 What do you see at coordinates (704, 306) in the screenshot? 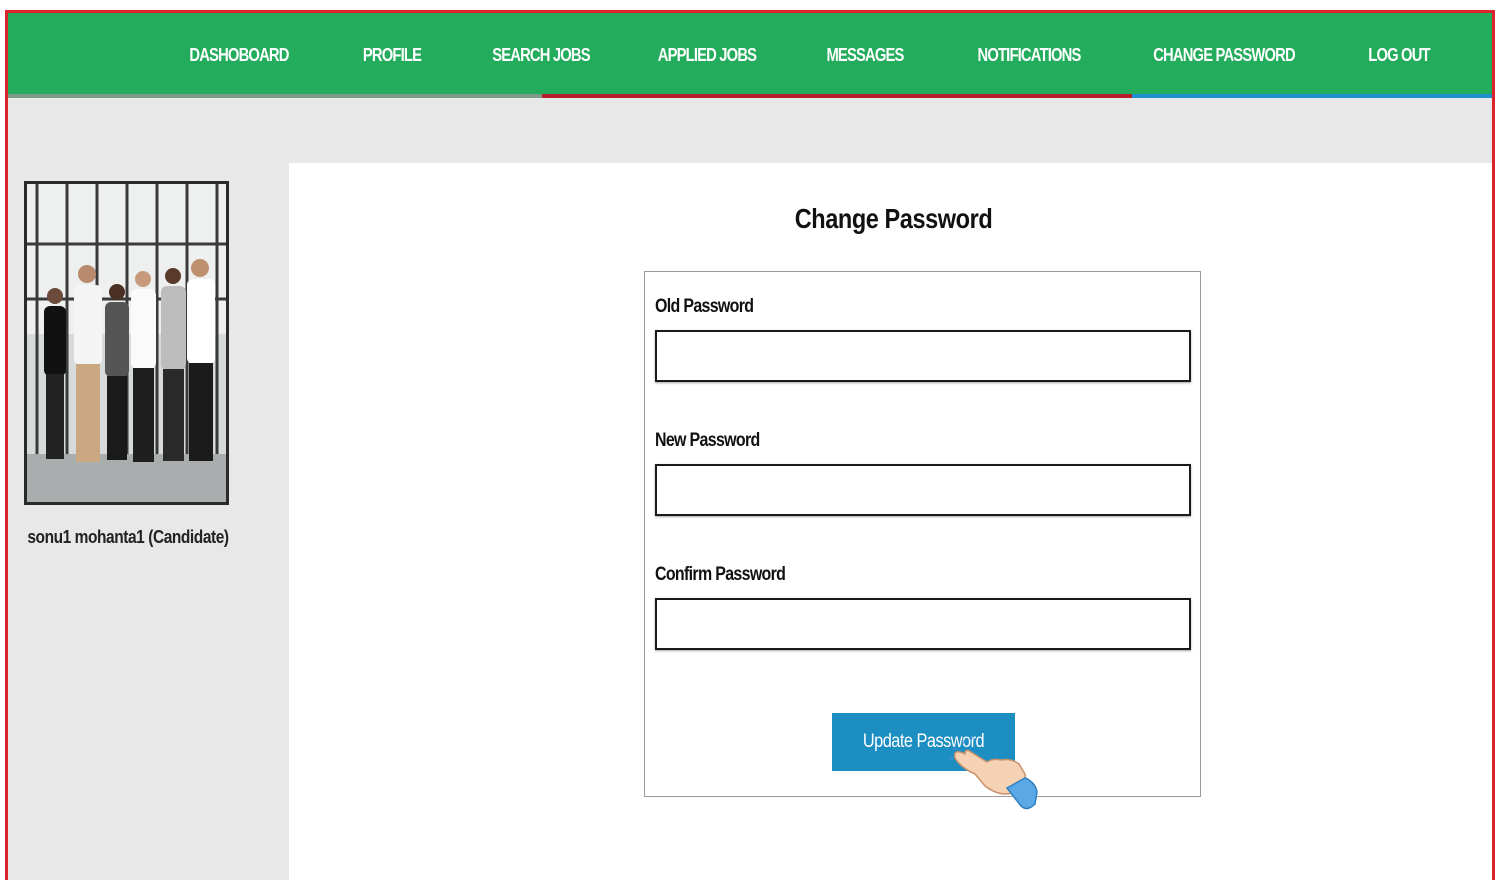
I see `old-password-label: Old Password` at bounding box center [704, 306].